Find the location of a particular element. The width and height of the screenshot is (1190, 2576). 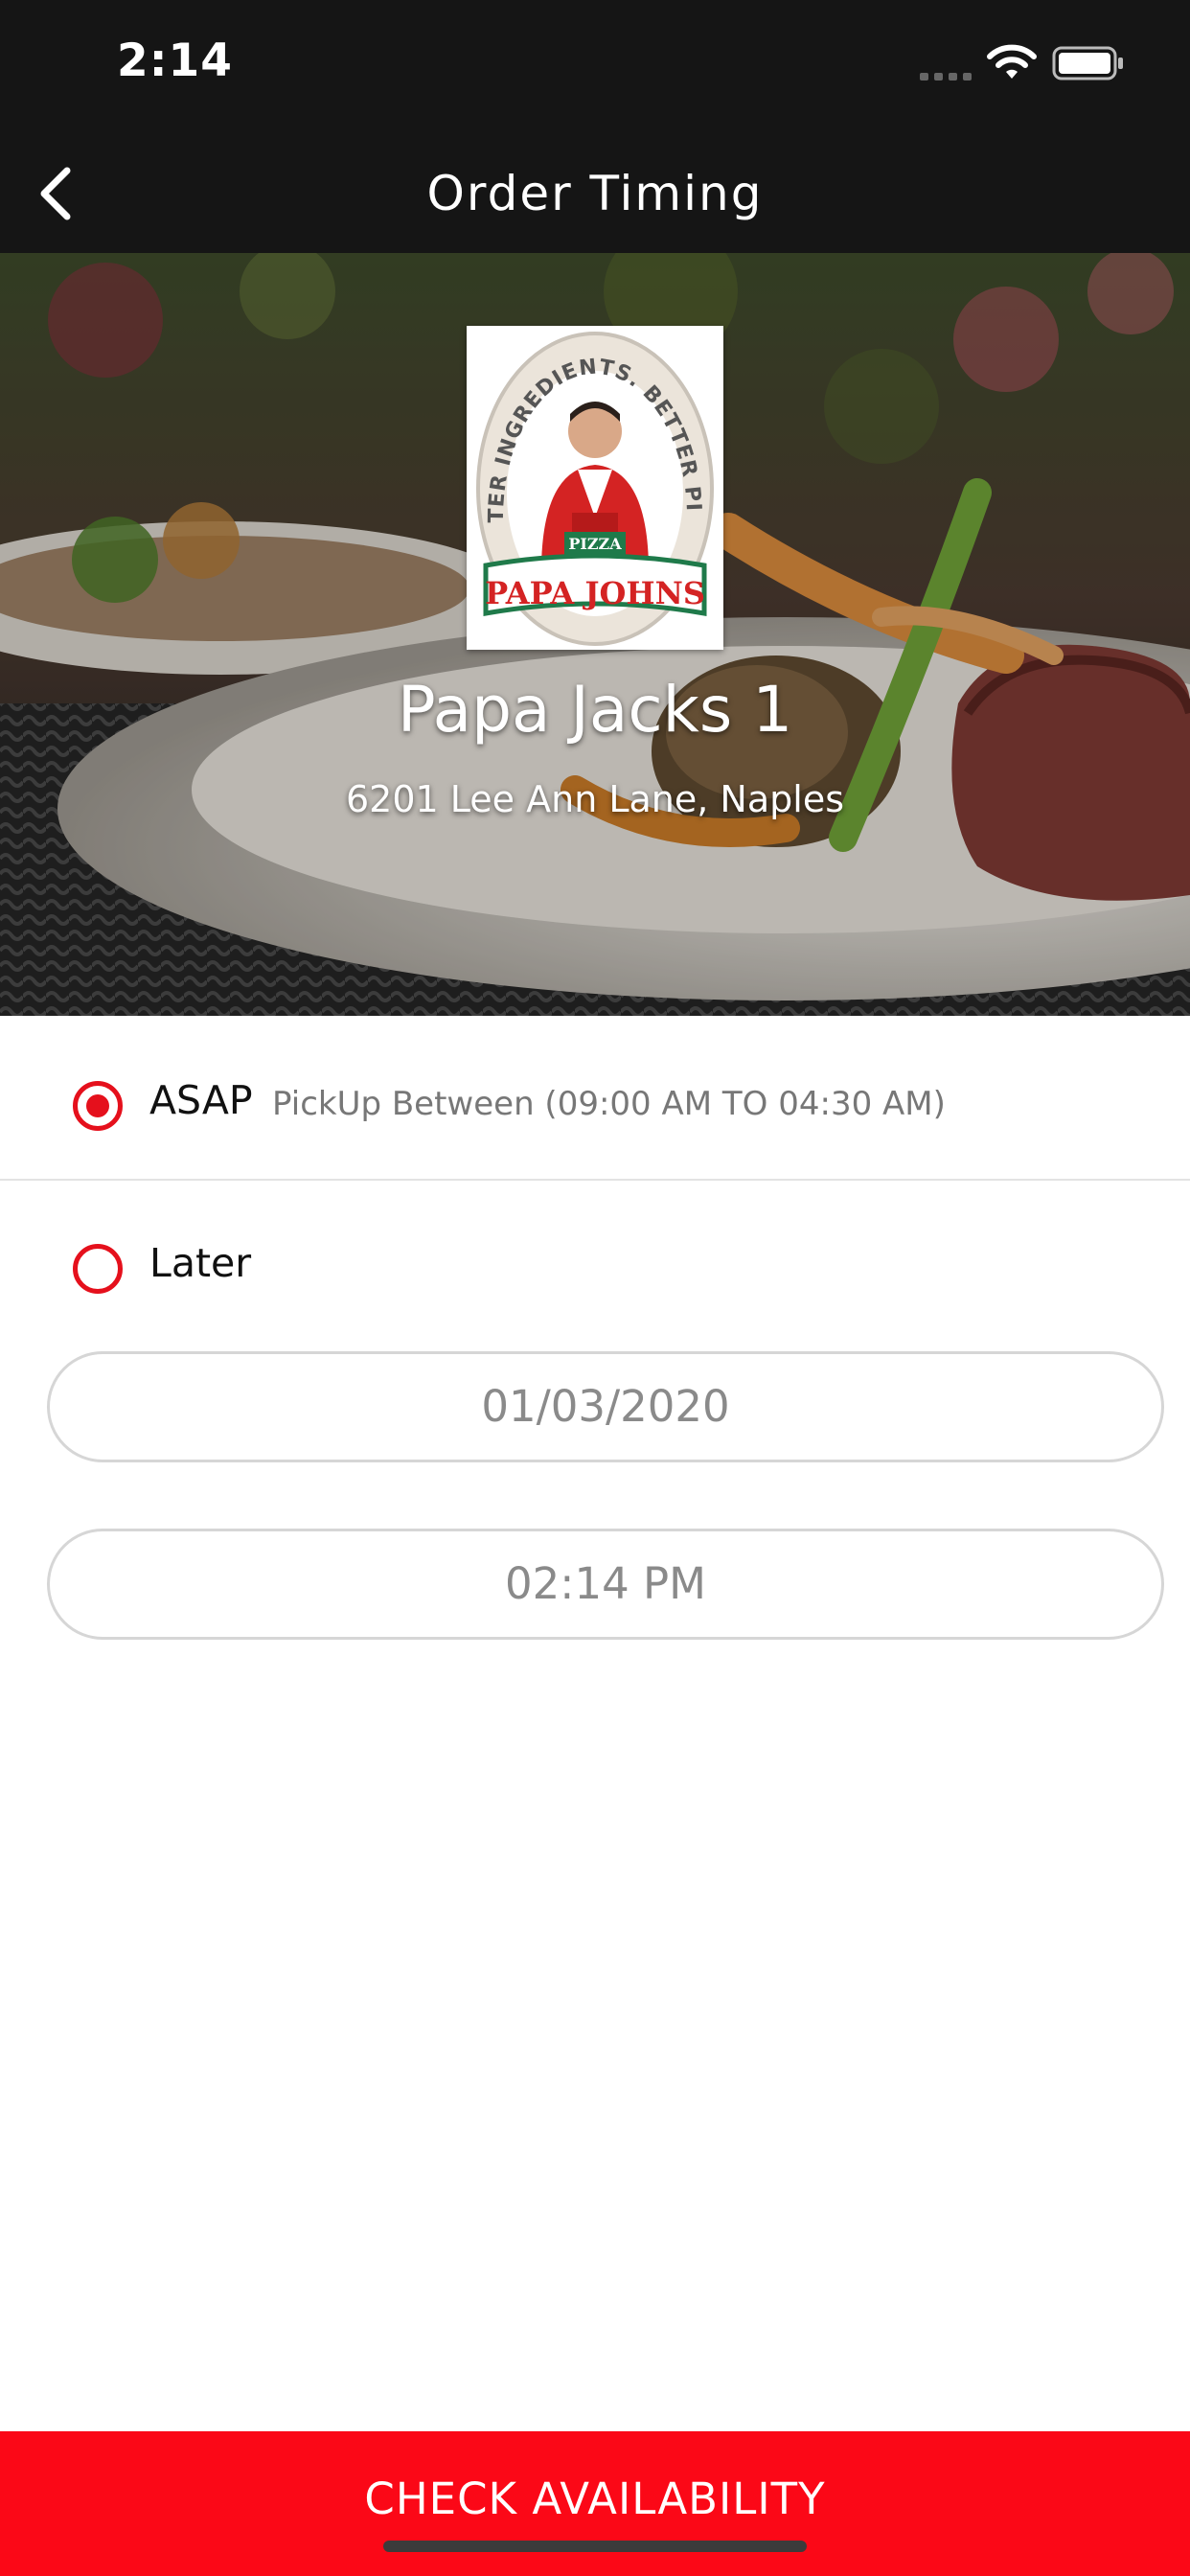

divider is located at coordinates (595, 1180).